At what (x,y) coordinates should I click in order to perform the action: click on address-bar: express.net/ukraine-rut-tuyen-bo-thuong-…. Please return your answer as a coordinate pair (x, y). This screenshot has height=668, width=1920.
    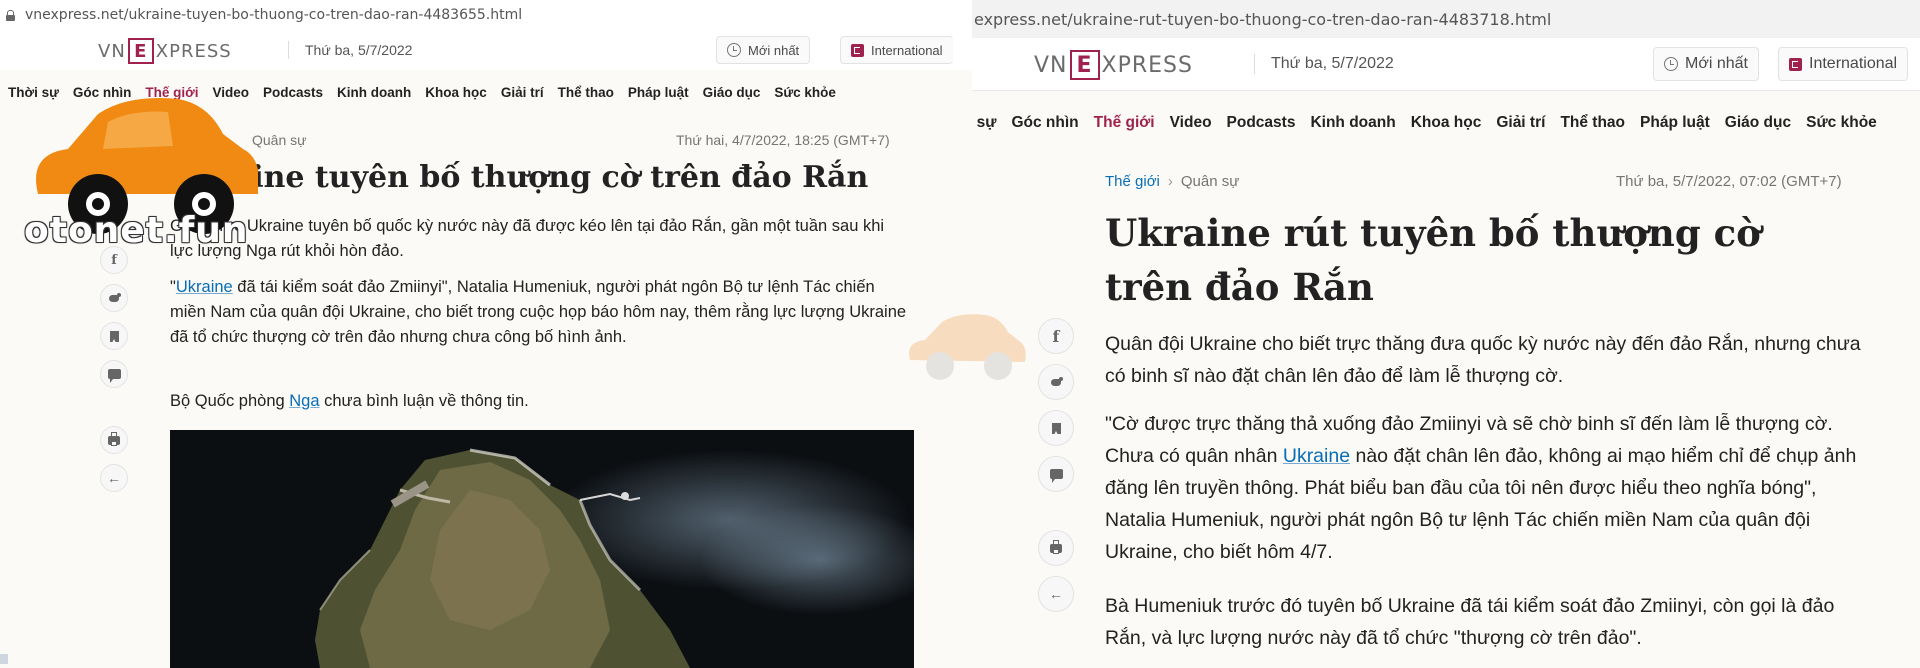
    Looking at the image, I should click on (1446, 19).